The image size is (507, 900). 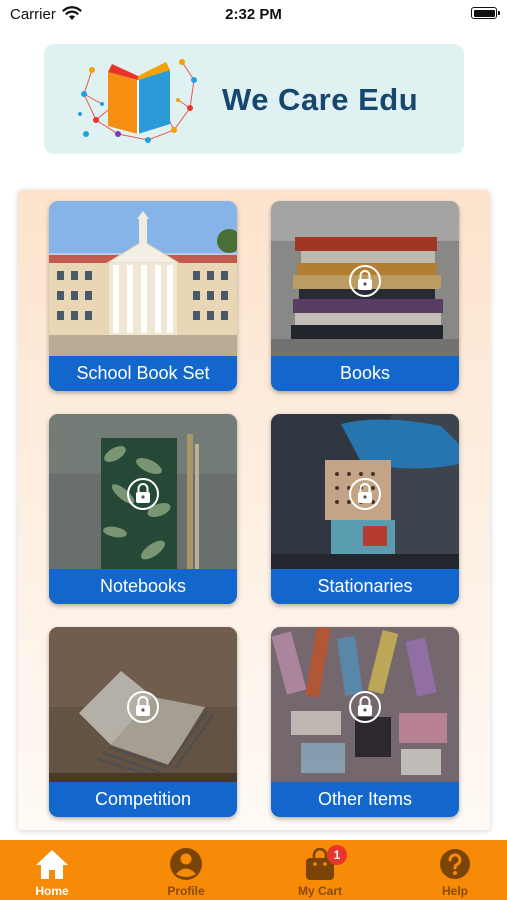 What do you see at coordinates (485, 13) in the screenshot?
I see `battery-icon` at bounding box center [485, 13].